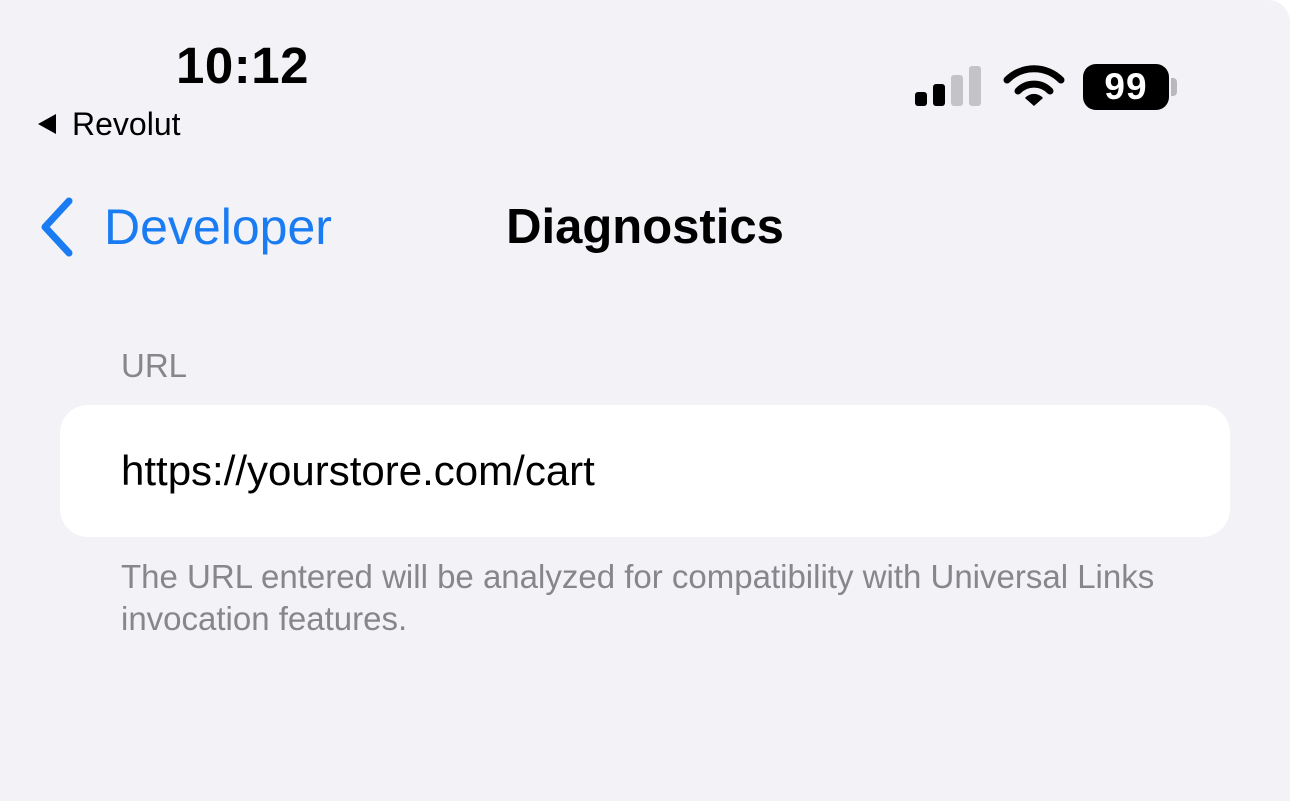 The height and width of the screenshot is (801, 1290). Describe the element at coordinates (218, 227) in the screenshot. I see `nav-back-label: Developer` at that location.